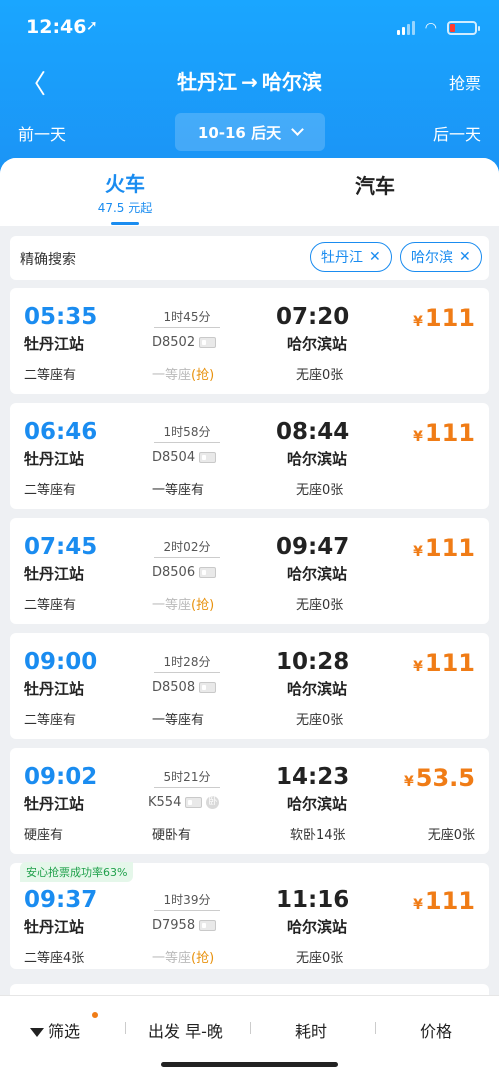 This screenshot has height=1080, width=499. What do you see at coordinates (318, 835) in the screenshot?
I see `seat-soft-sleeper: 软卧14张` at bounding box center [318, 835].